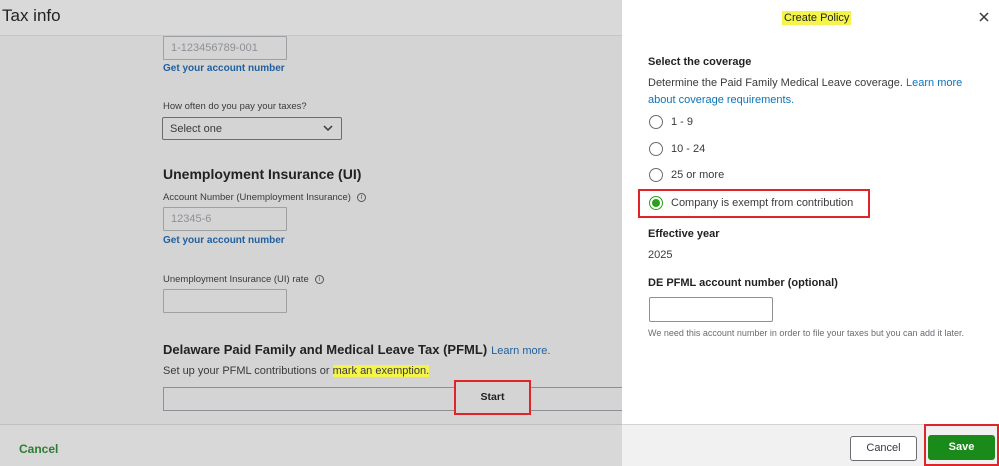  I want to click on radio-label: 10 - 24, so click(688, 149).